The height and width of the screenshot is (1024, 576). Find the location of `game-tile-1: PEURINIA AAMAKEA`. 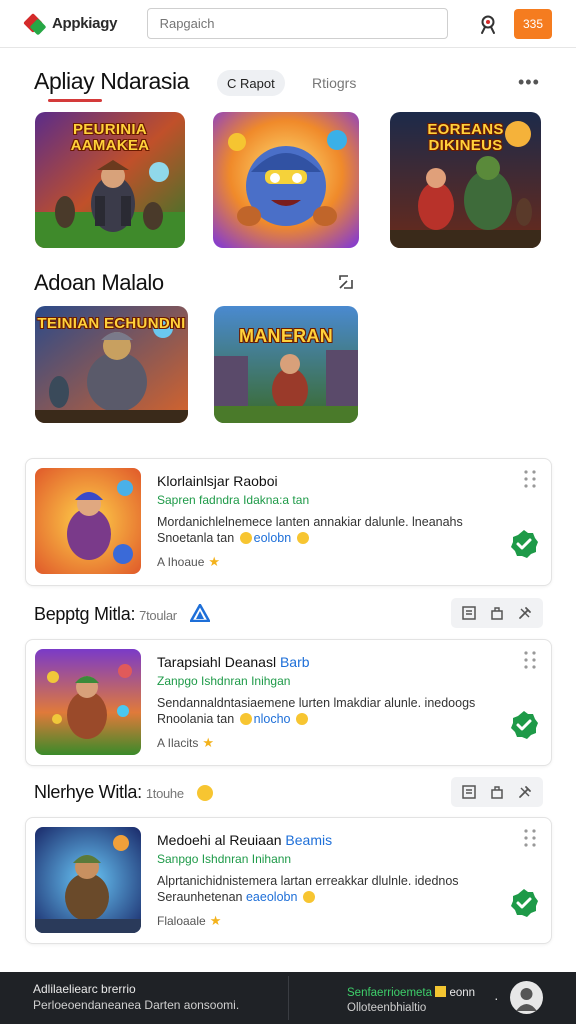

game-tile-1: PEURINIA AAMAKEA is located at coordinates (110, 180).